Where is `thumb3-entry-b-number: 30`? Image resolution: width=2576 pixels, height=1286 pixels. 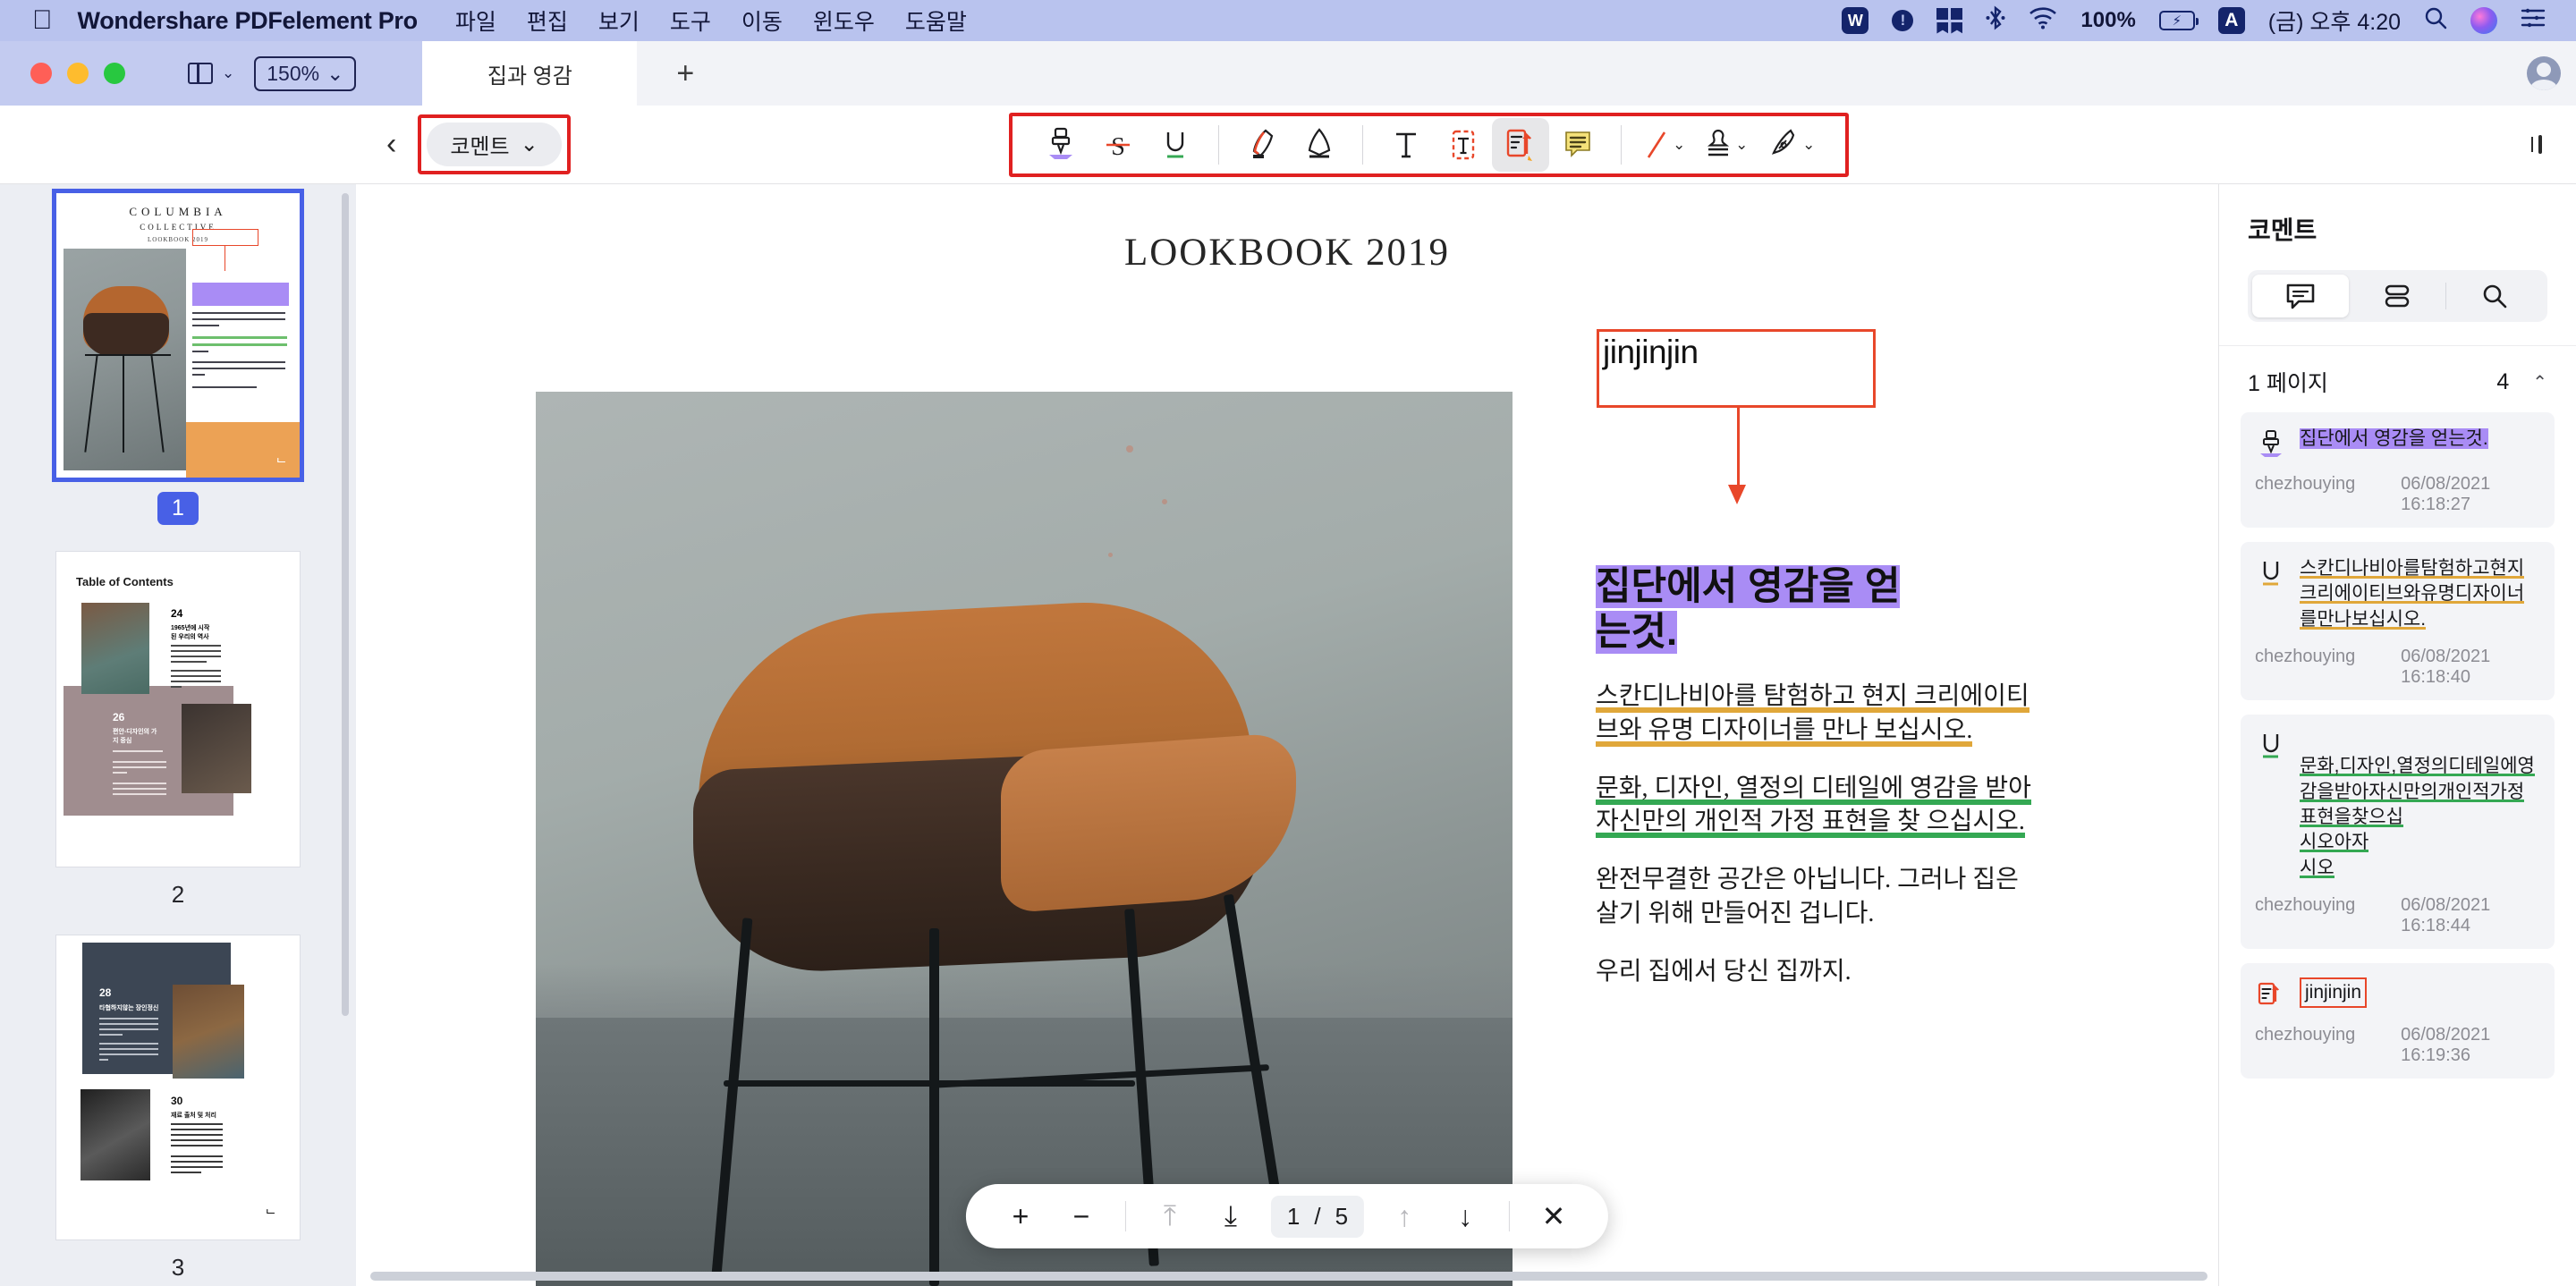 thumb3-entry-b-number: 30 is located at coordinates (177, 1101).